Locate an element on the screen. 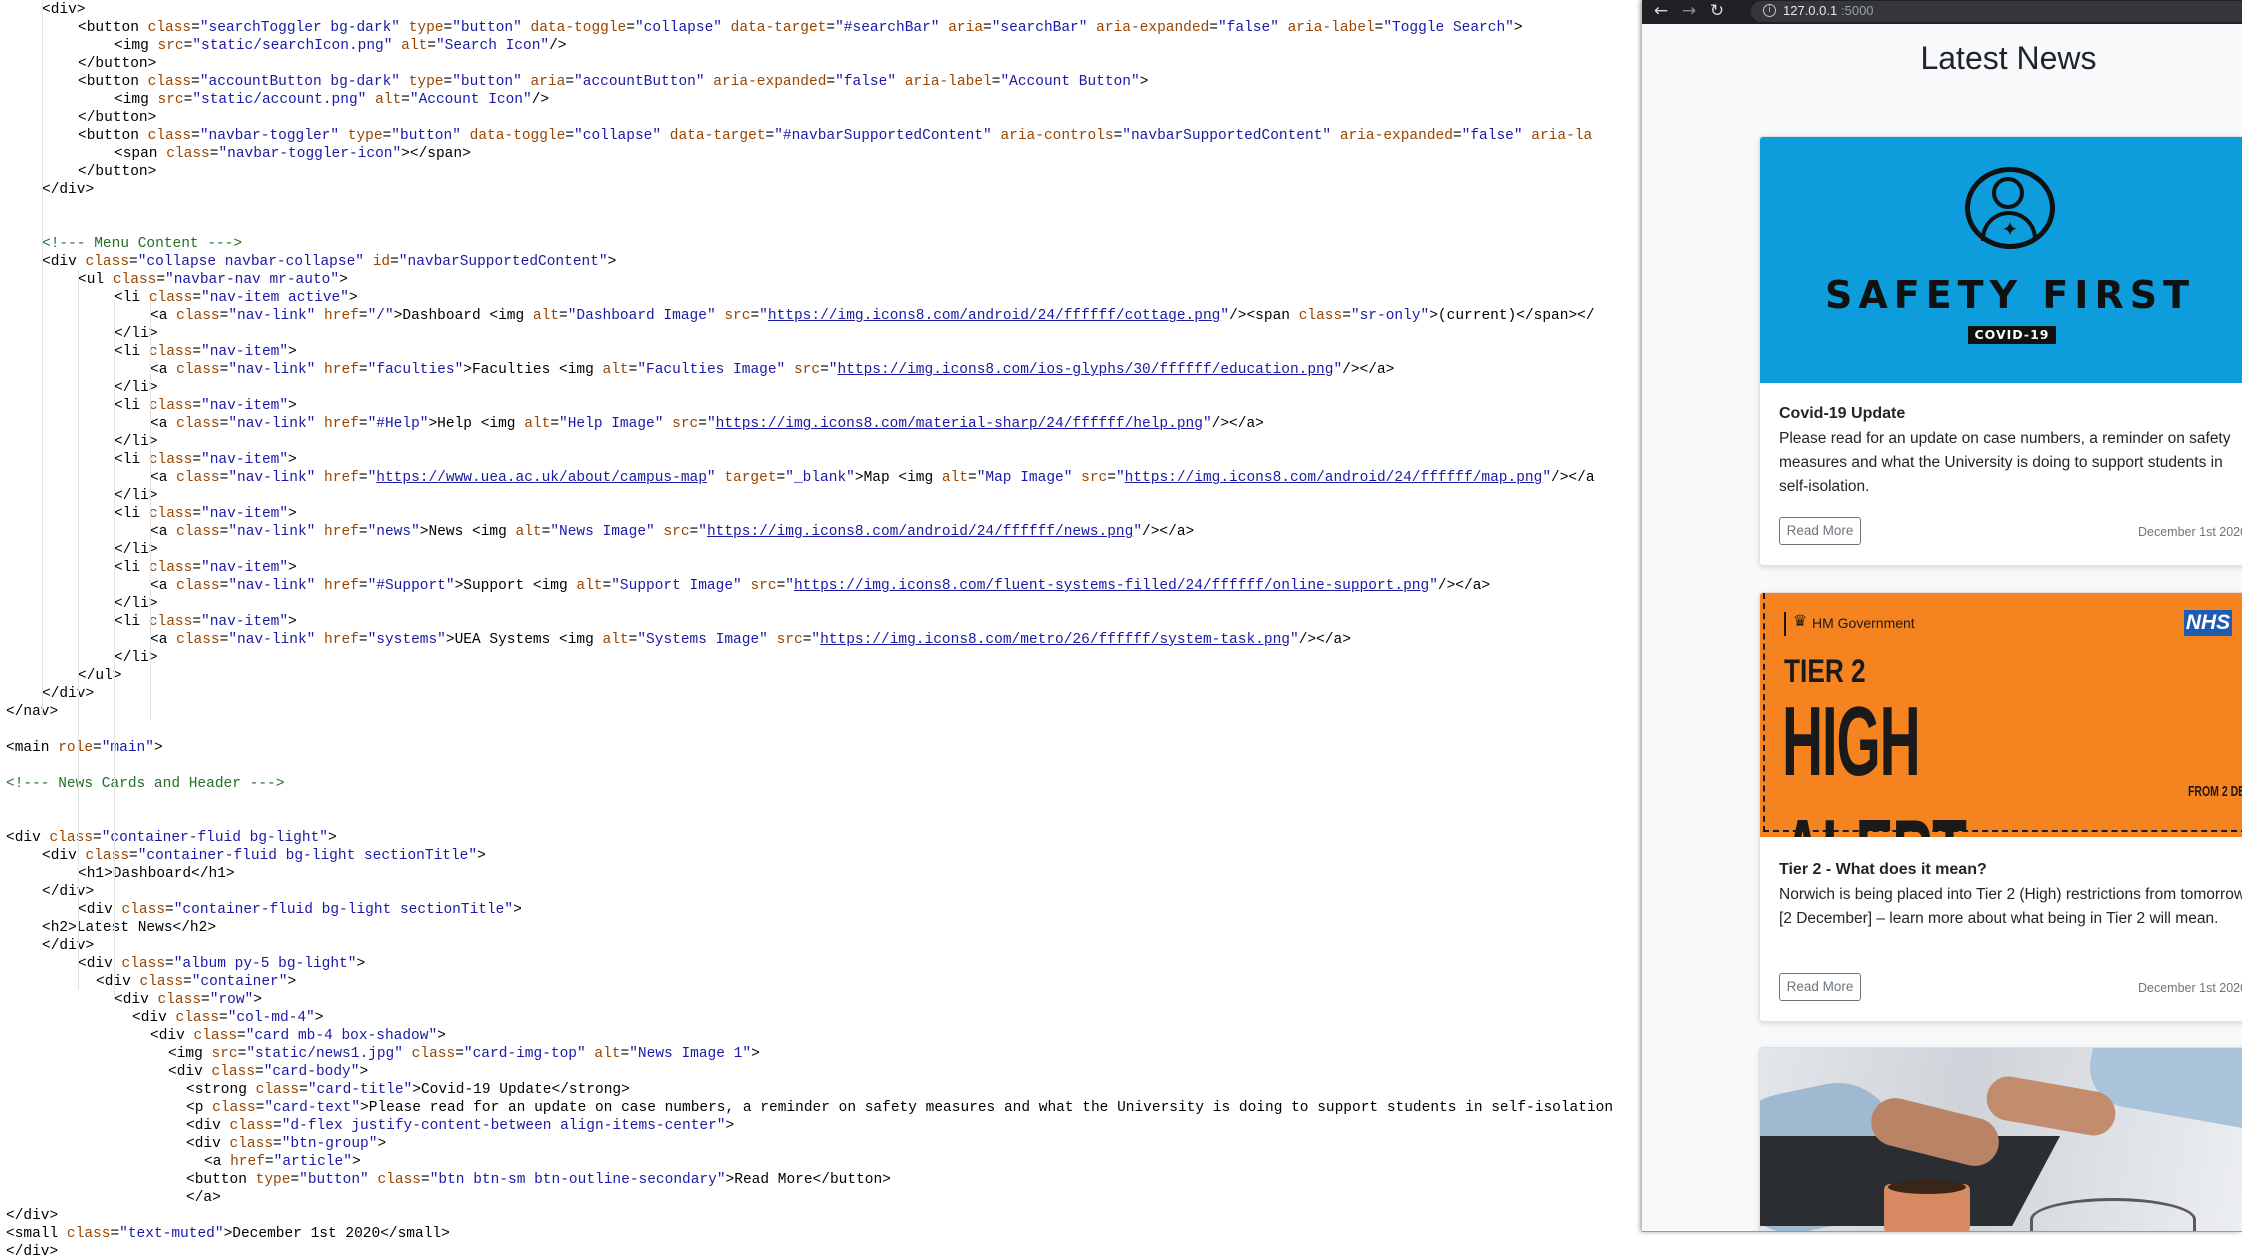 The height and width of the screenshot is (1260, 2242). code-token: >(current)</span></ is located at coordinates (1512, 316).